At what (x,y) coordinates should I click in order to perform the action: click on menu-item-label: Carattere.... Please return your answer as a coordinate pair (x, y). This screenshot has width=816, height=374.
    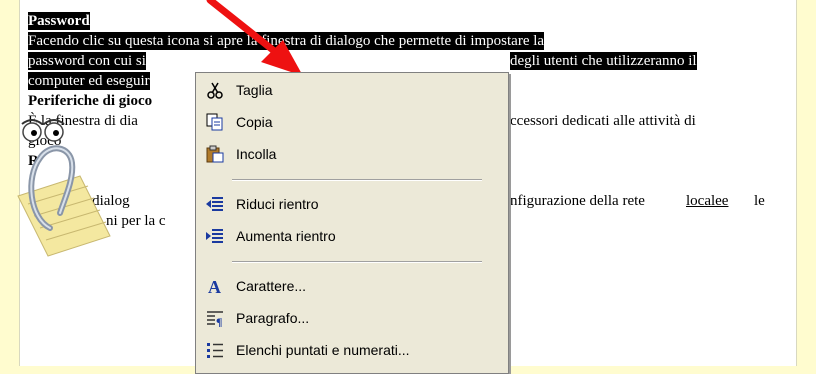
    Looking at the image, I should click on (271, 286).